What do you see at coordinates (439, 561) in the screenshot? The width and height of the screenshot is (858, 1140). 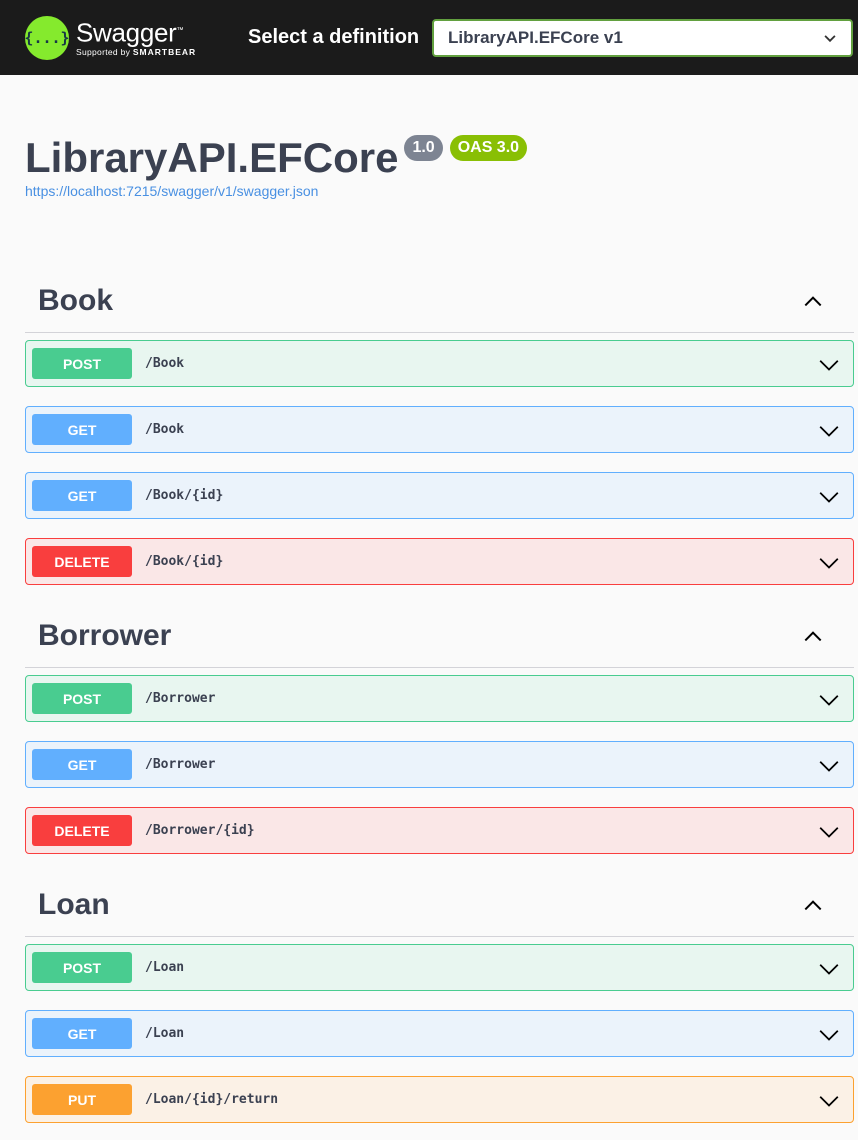 I see `operation-delete: DELETE/Book/{id}` at bounding box center [439, 561].